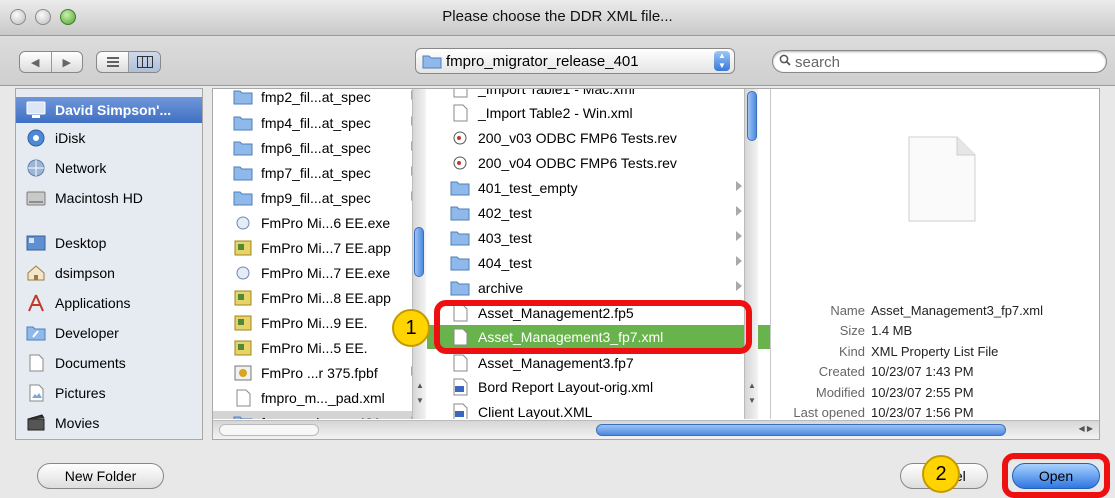 The height and width of the screenshot is (498, 1115). I want to click on column-2-item: 402_test, so click(598, 213).